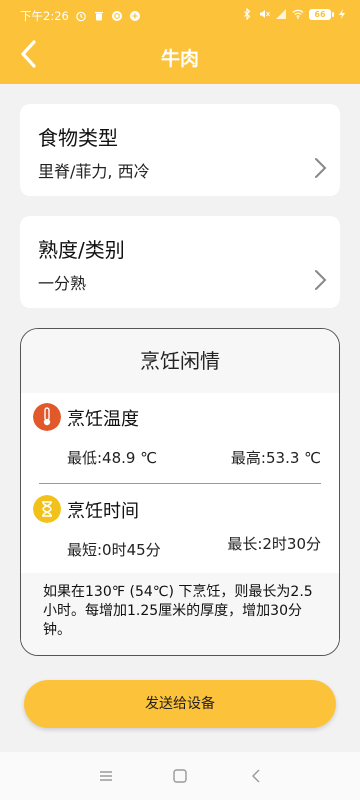  What do you see at coordinates (281, 14) in the screenshot?
I see `signal-icon` at bounding box center [281, 14].